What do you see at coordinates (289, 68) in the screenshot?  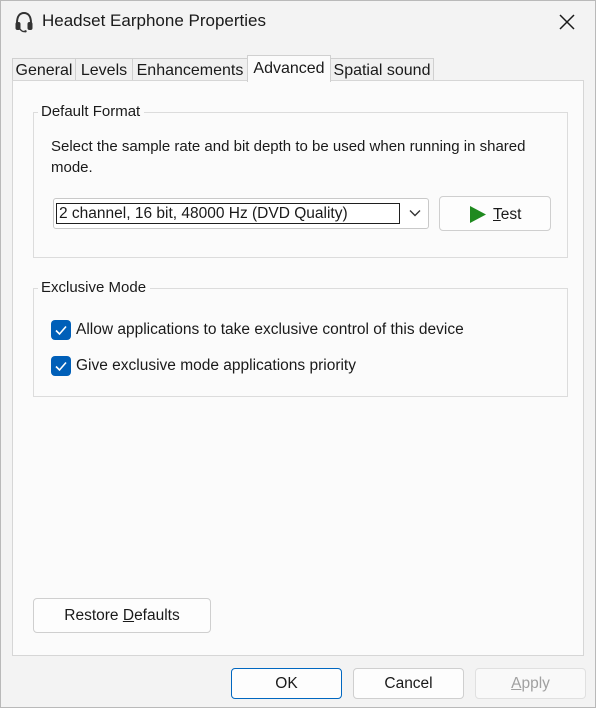 I see `tab-advanced: Advanced` at bounding box center [289, 68].